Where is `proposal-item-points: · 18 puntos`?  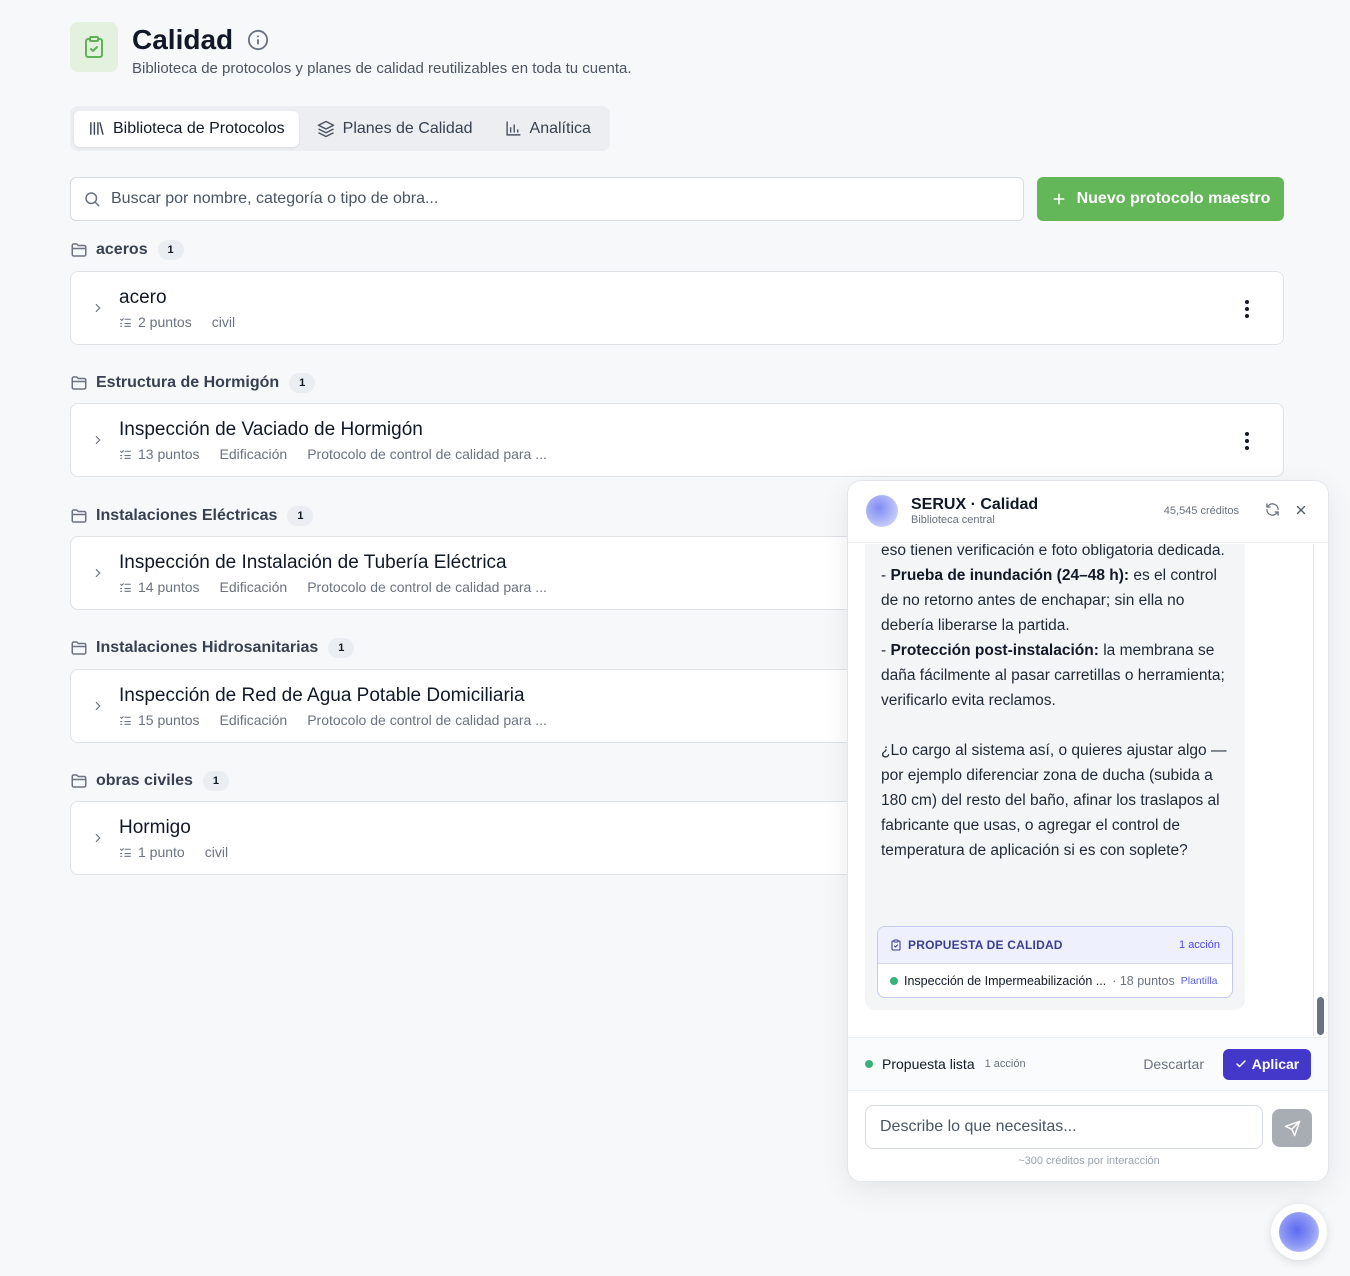
proposal-item-points: · 18 puntos is located at coordinates (1143, 981).